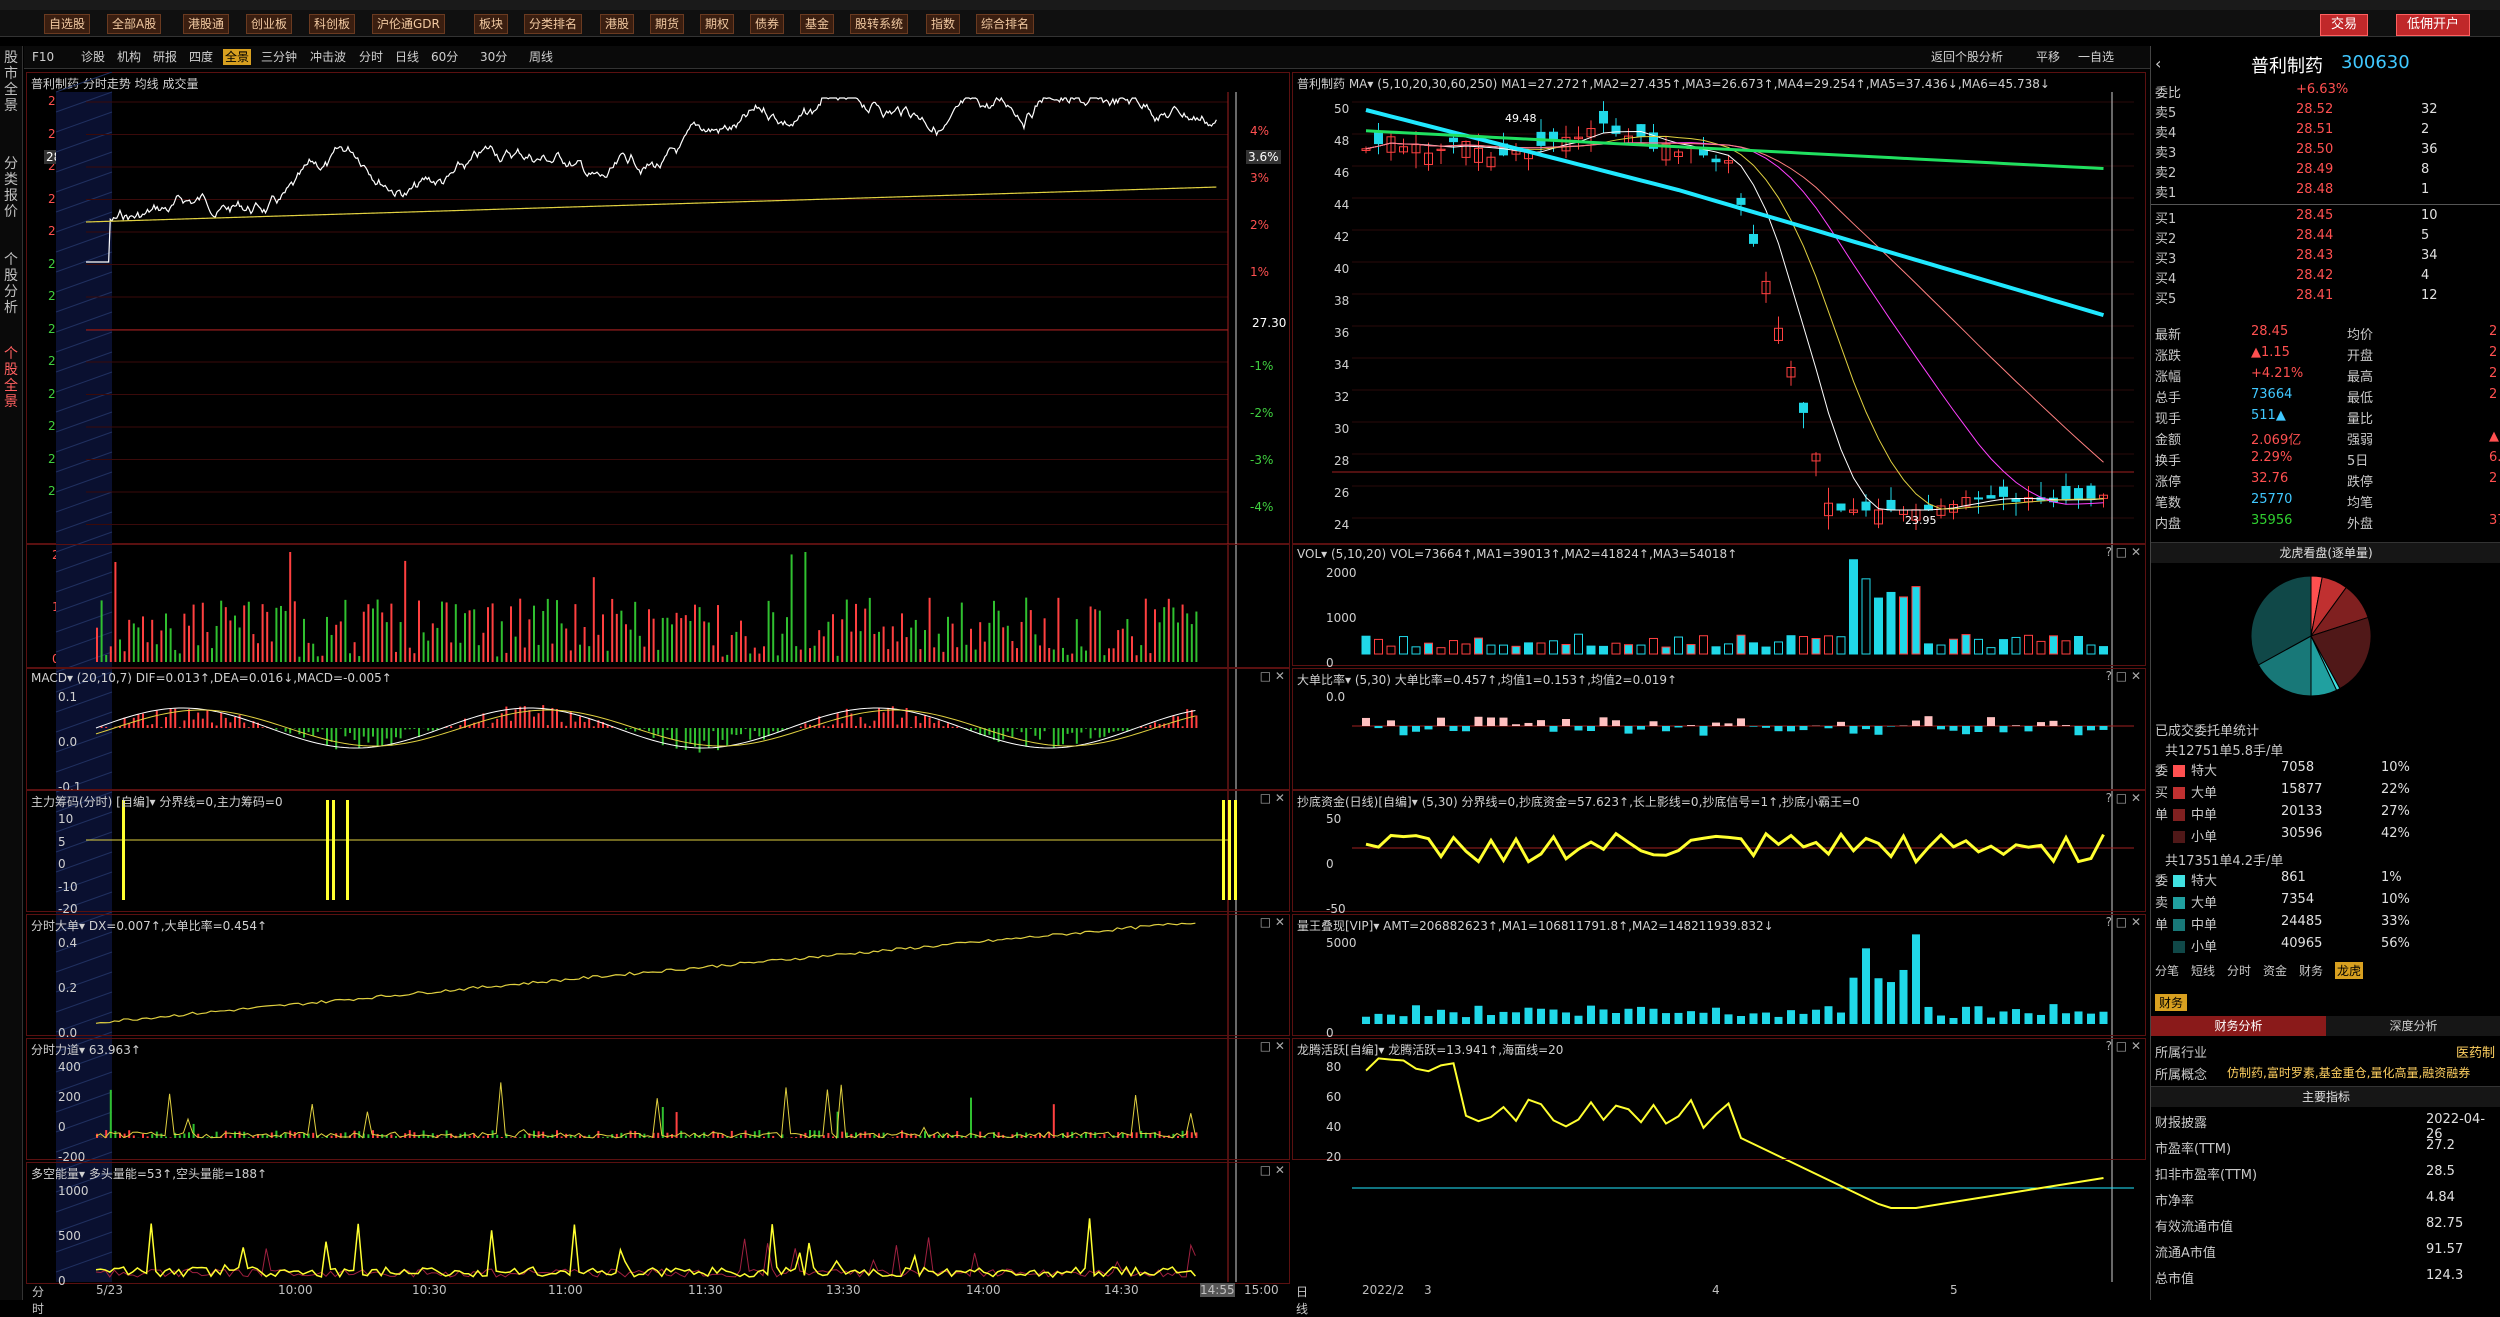  Describe the element at coordinates (658, 1099) in the screenshot. I see `left-indicator-panel-3: 分时力道▾ 63.963↑ □ ✕` at that location.